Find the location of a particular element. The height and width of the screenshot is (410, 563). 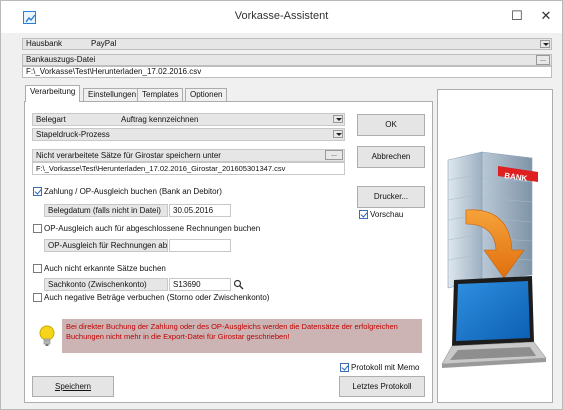

tab-templates: Templates is located at coordinates (160, 95).